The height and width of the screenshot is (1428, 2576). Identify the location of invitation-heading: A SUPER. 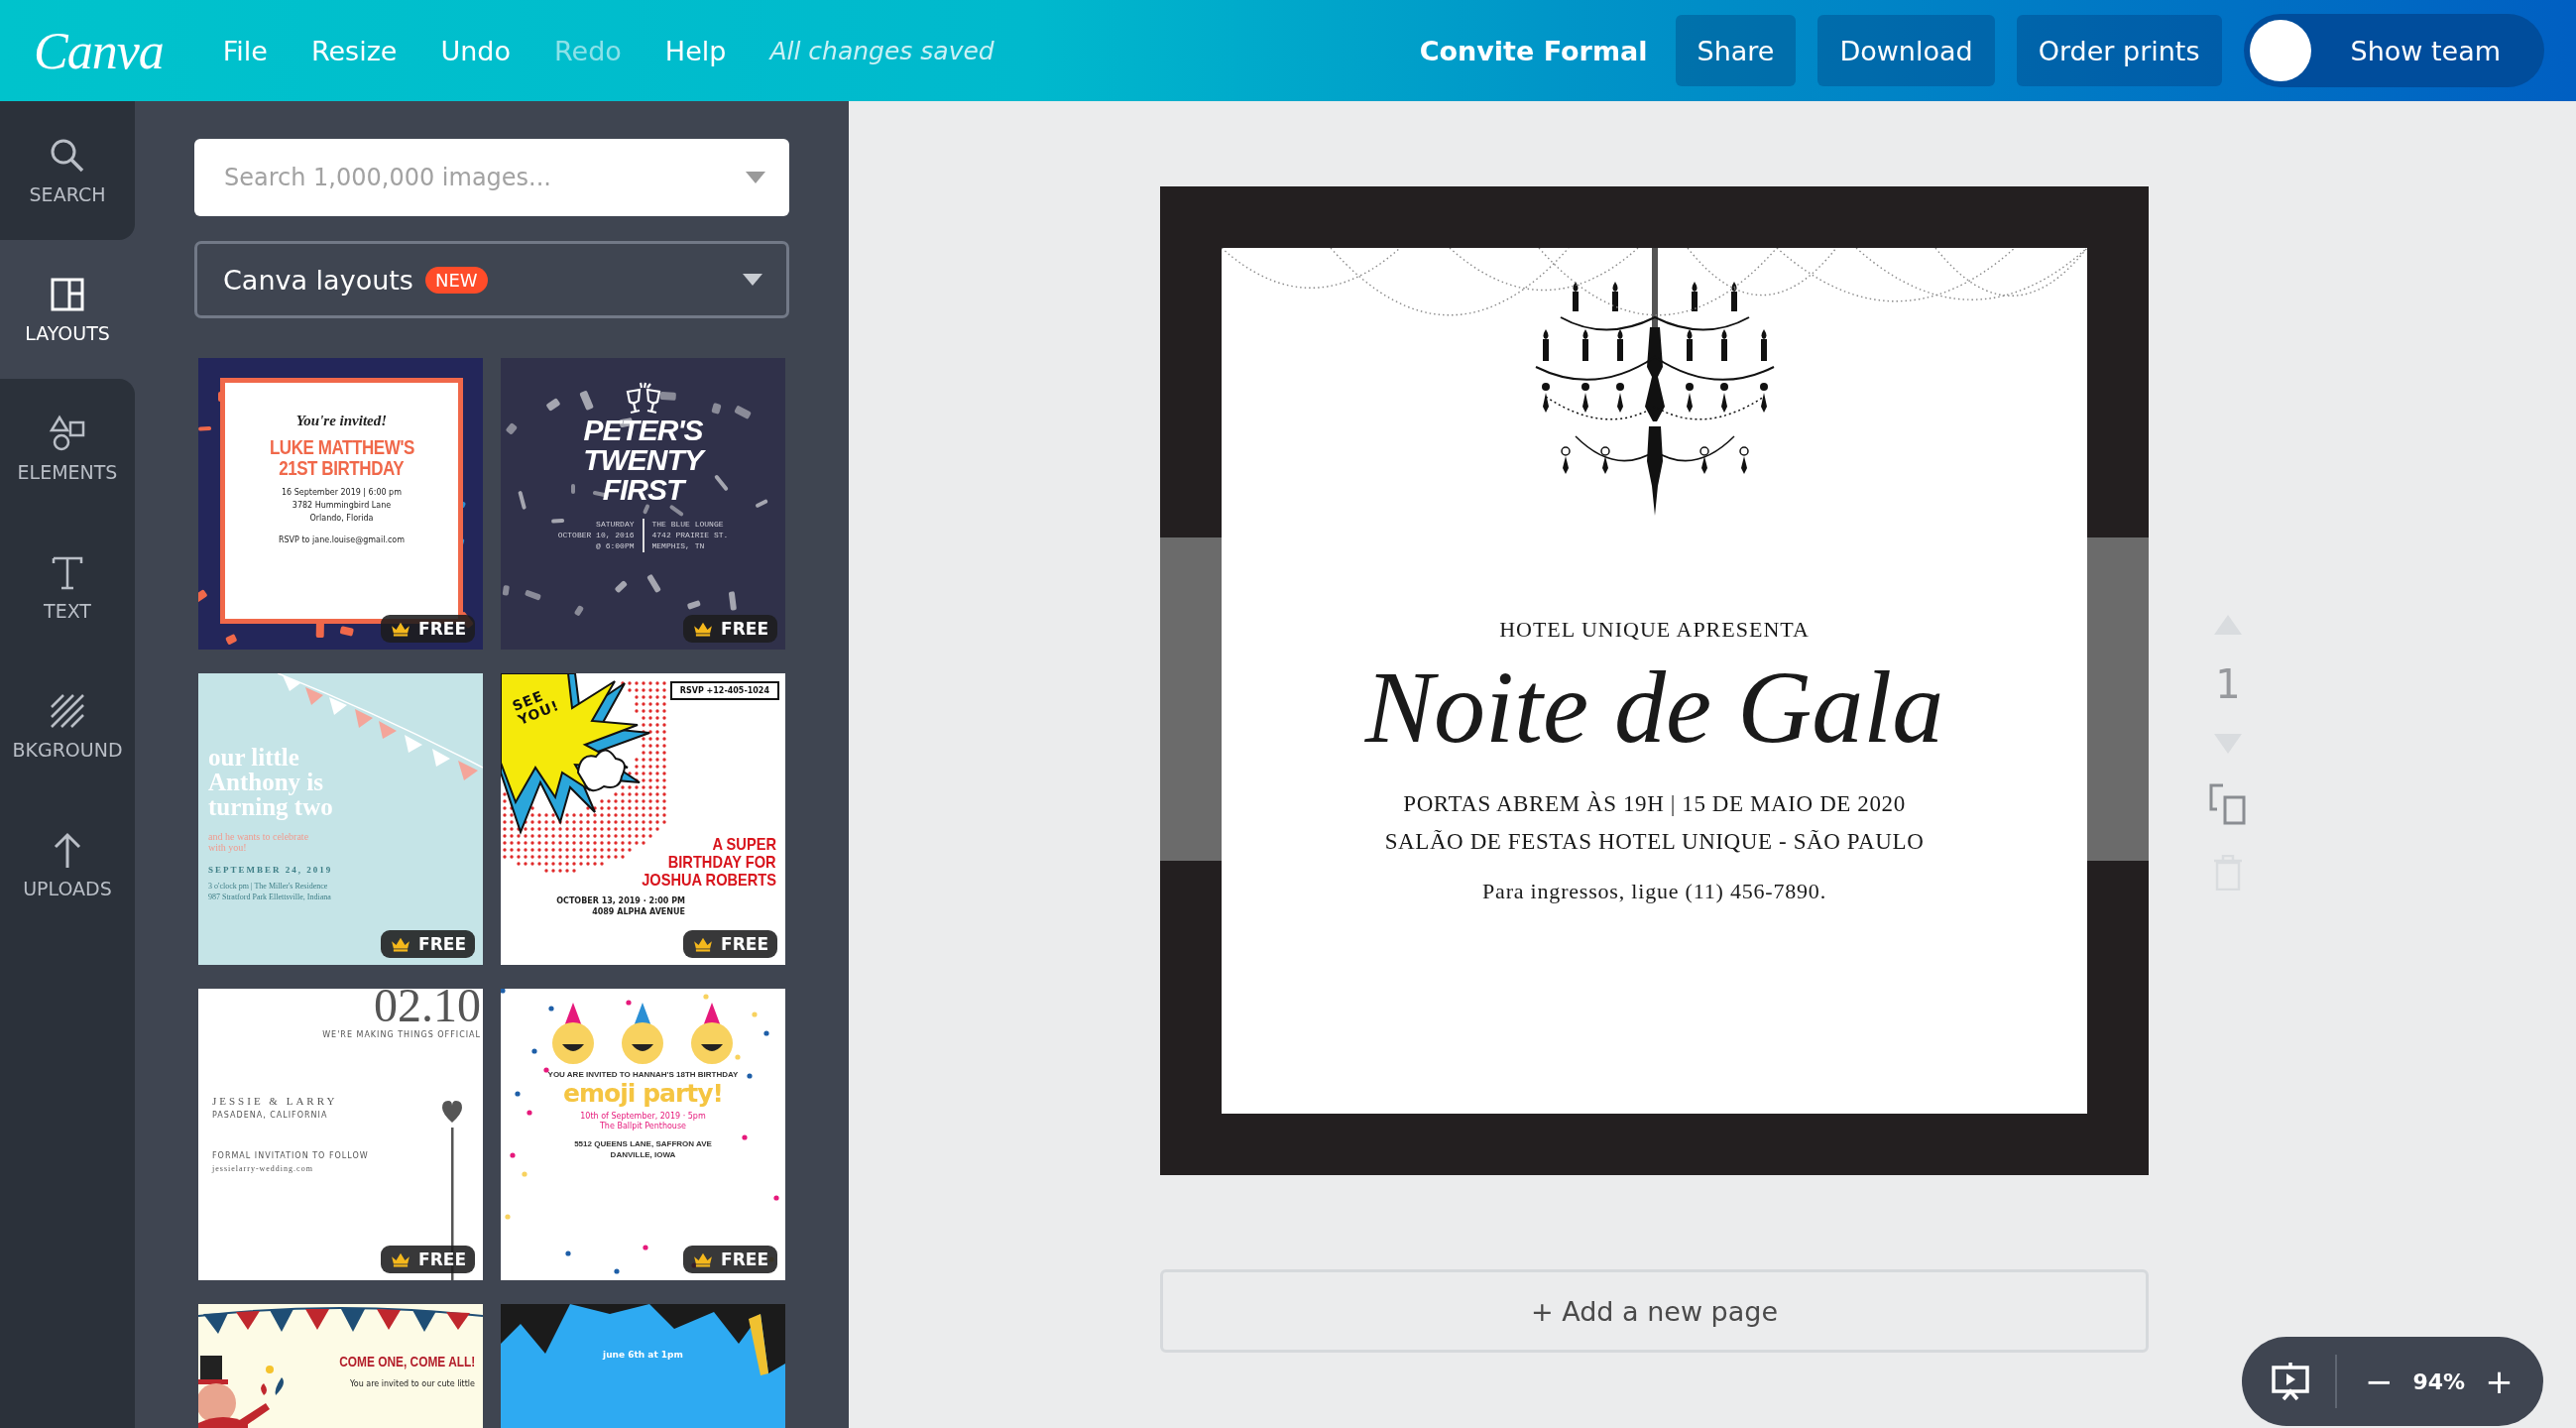
(744, 845).